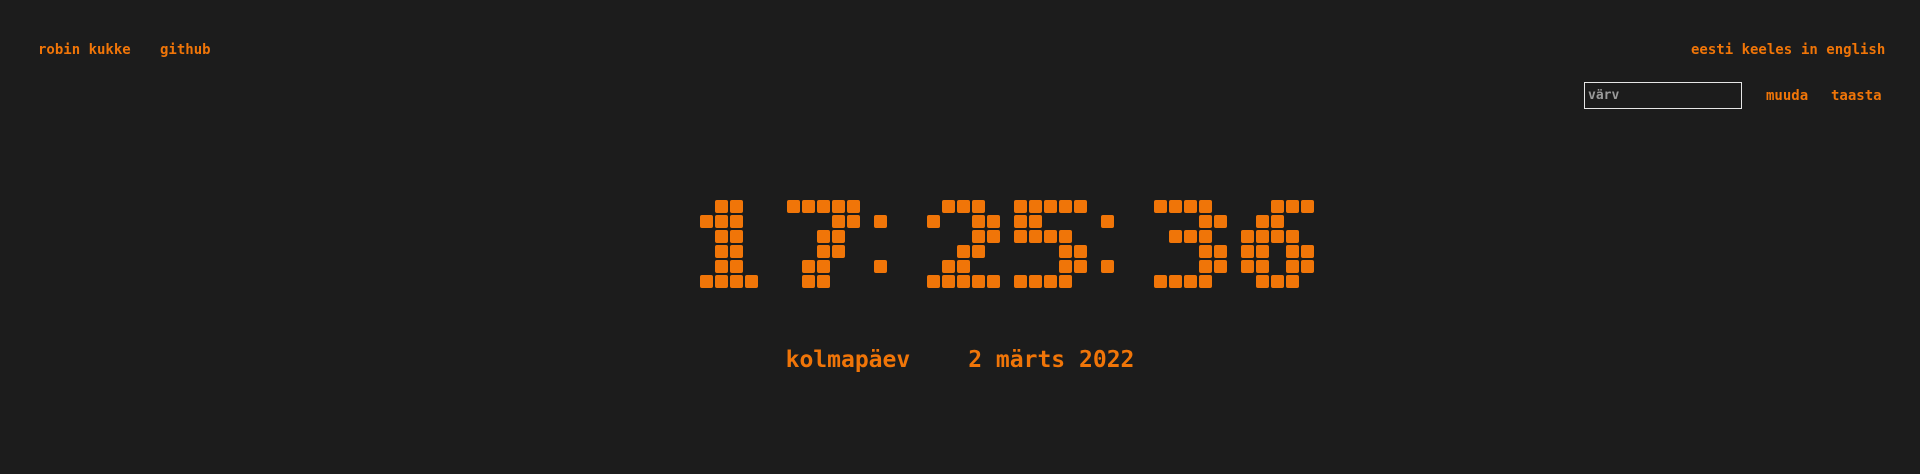  Describe the element at coordinates (1051, 360) in the screenshot. I see `date-label: 2 märts 2022` at that location.